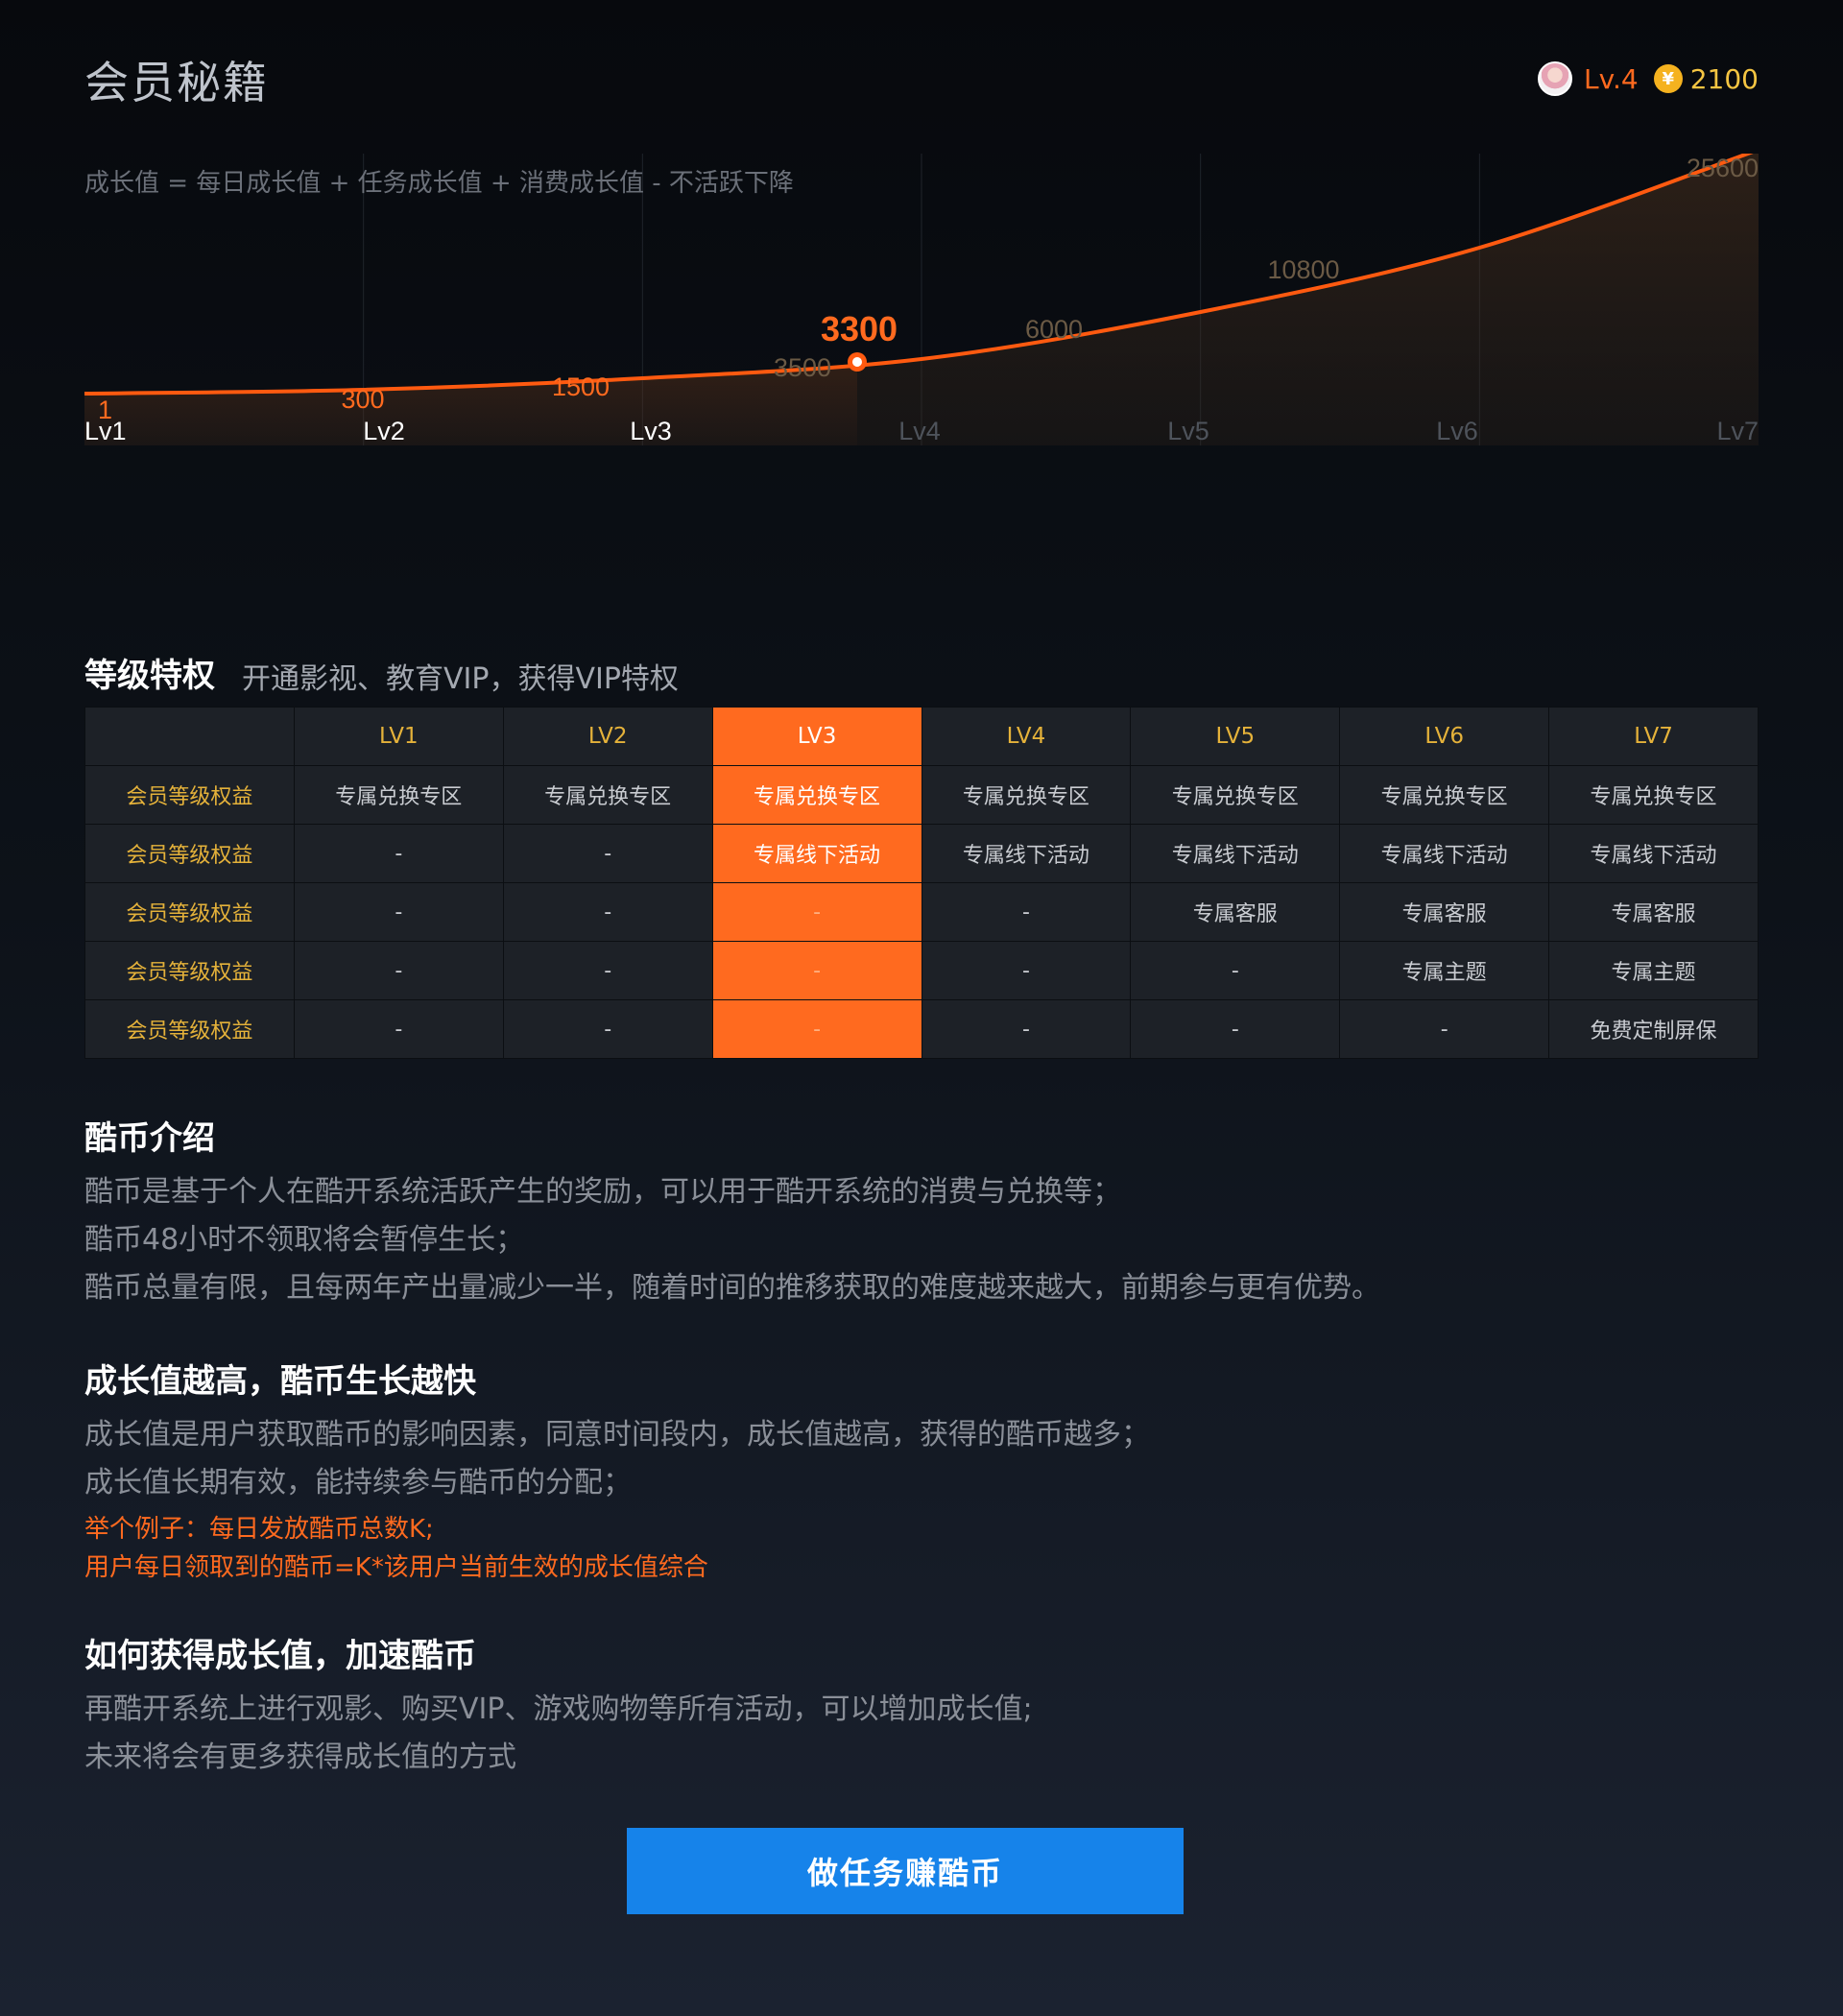  I want to click on level-tick-label: Lv6, so click(1457, 431).